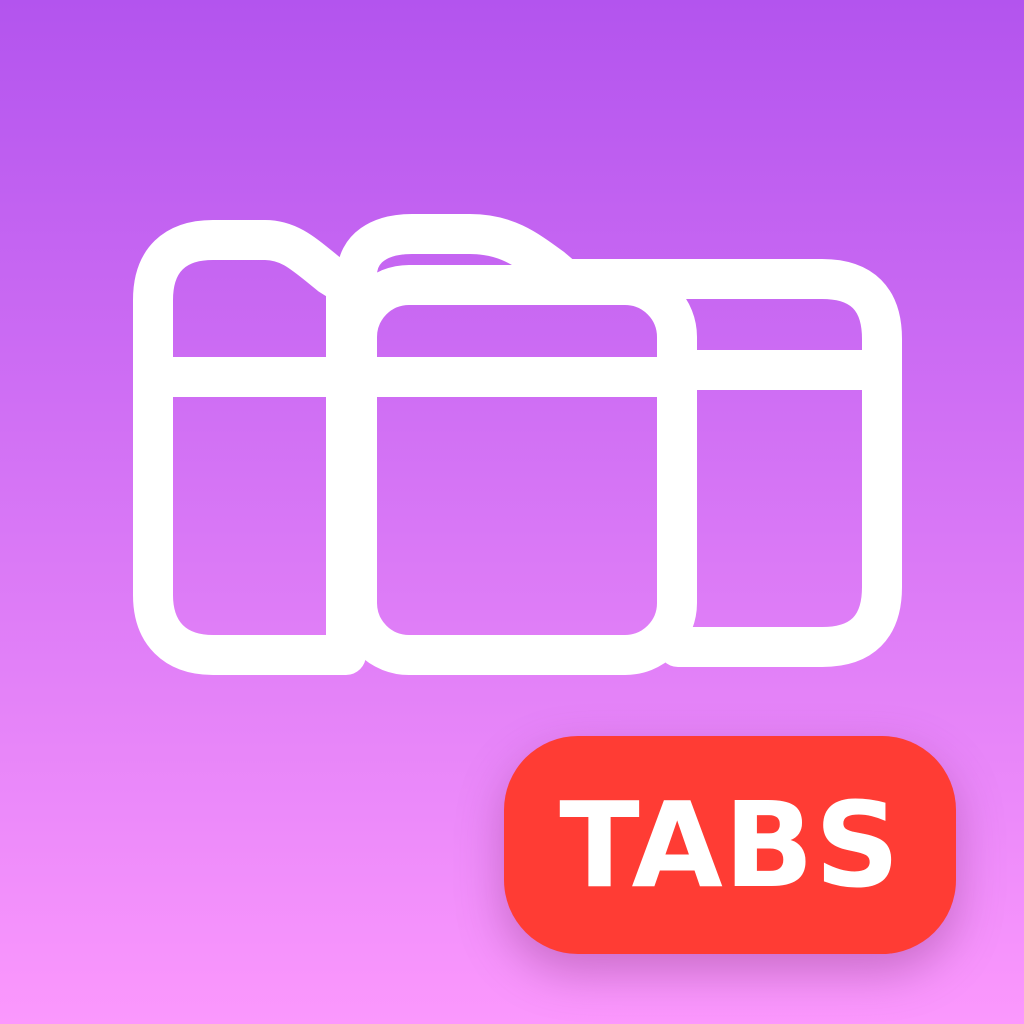 The image size is (1024, 1024). I want to click on tabs-badge: TABS, so click(730, 845).